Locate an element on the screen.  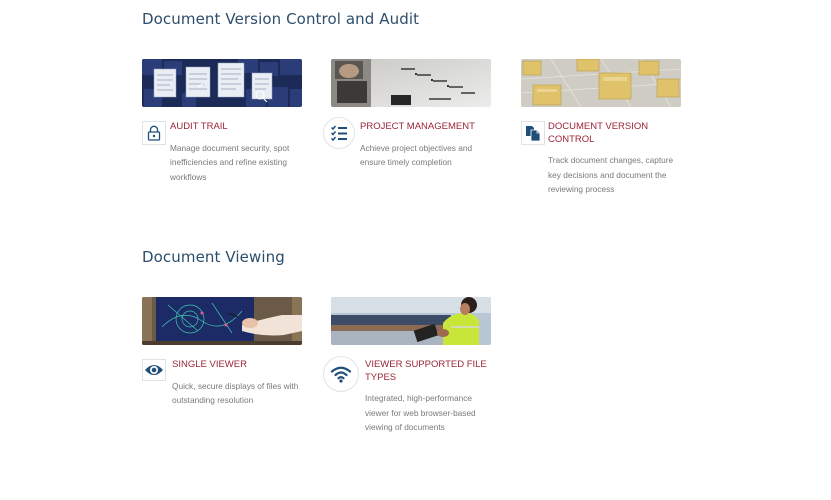
documents-copy-icon is located at coordinates (533, 133).